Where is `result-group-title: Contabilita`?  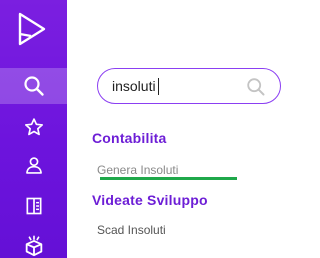 result-group-title: Contabilita is located at coordinates (129, 138).